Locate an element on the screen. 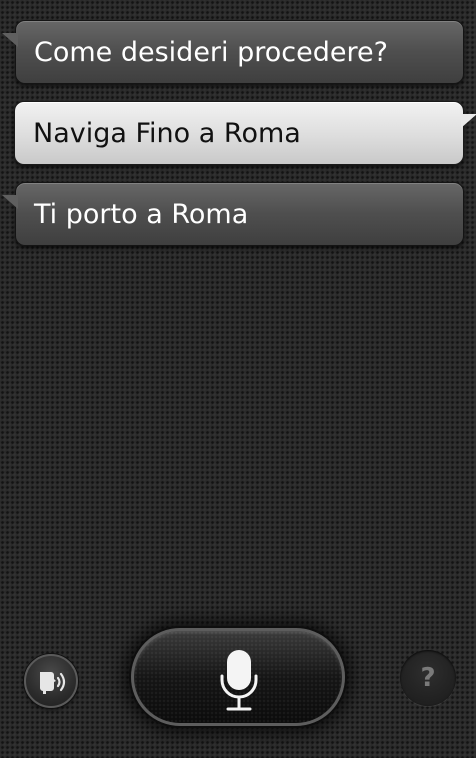 This screenshot has height=758, width=476. microphone-button is located at coordinates (238, 677).